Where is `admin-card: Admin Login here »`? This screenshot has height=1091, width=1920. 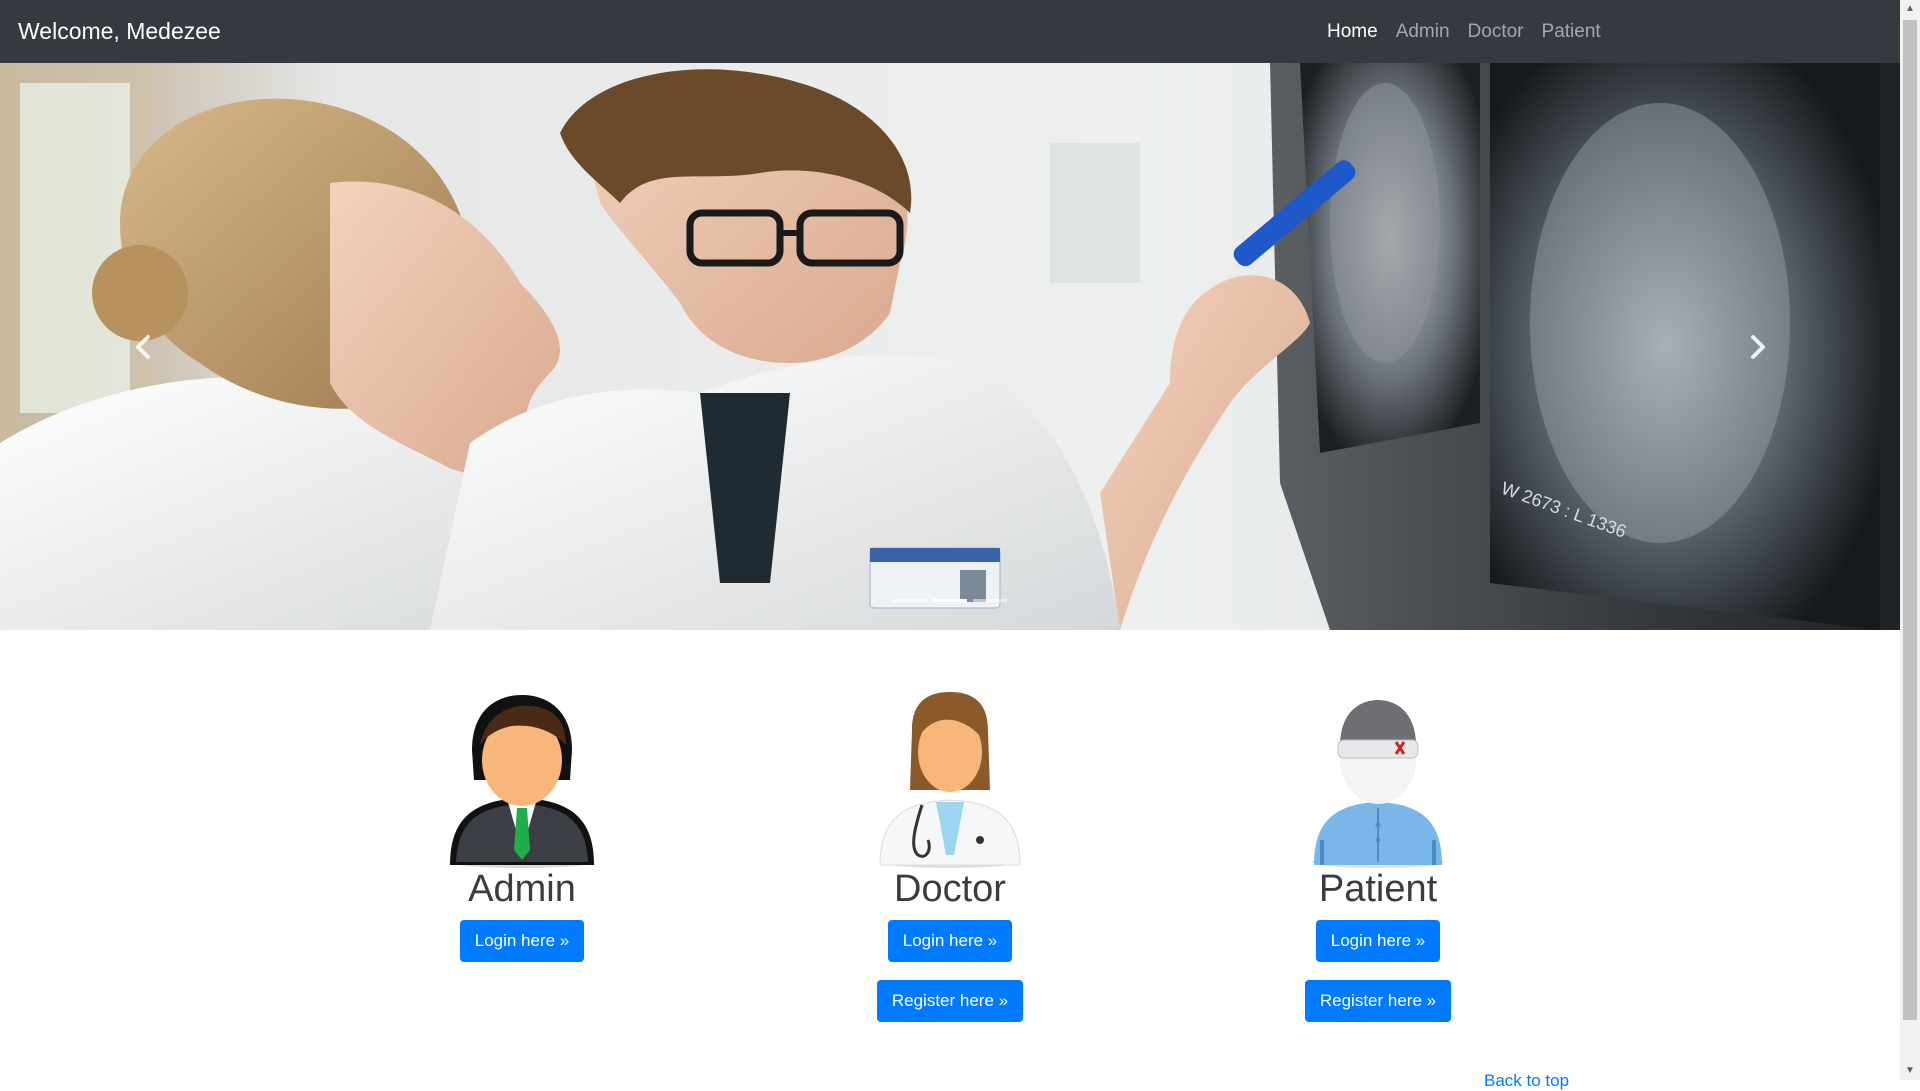
admin-card: Admin Login here » is located at coordinates (522, 826).